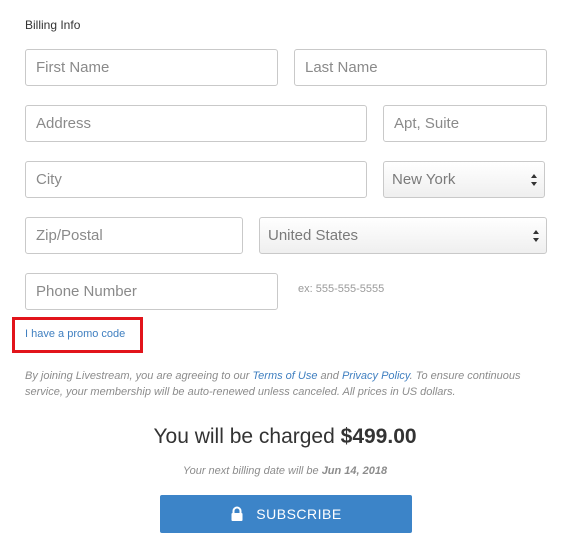 This screenshot has width=570, height=548. What do you see at coordinates (341, 289) in the screenshot?
I see `phone-hint: ex: 555-555-5555` at bounding box center [341, 289].